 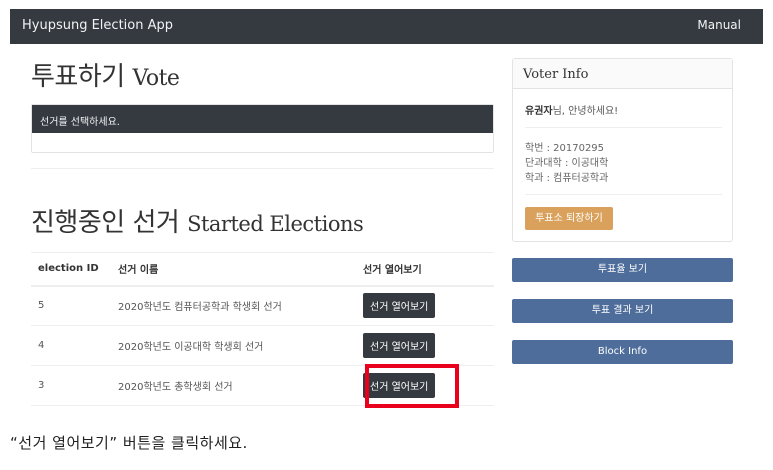 I want to click on table-row: 5 2020학년도 컴퓨터공학과 학생회 선거 선거 열어보기, so click(x=262, y=305).